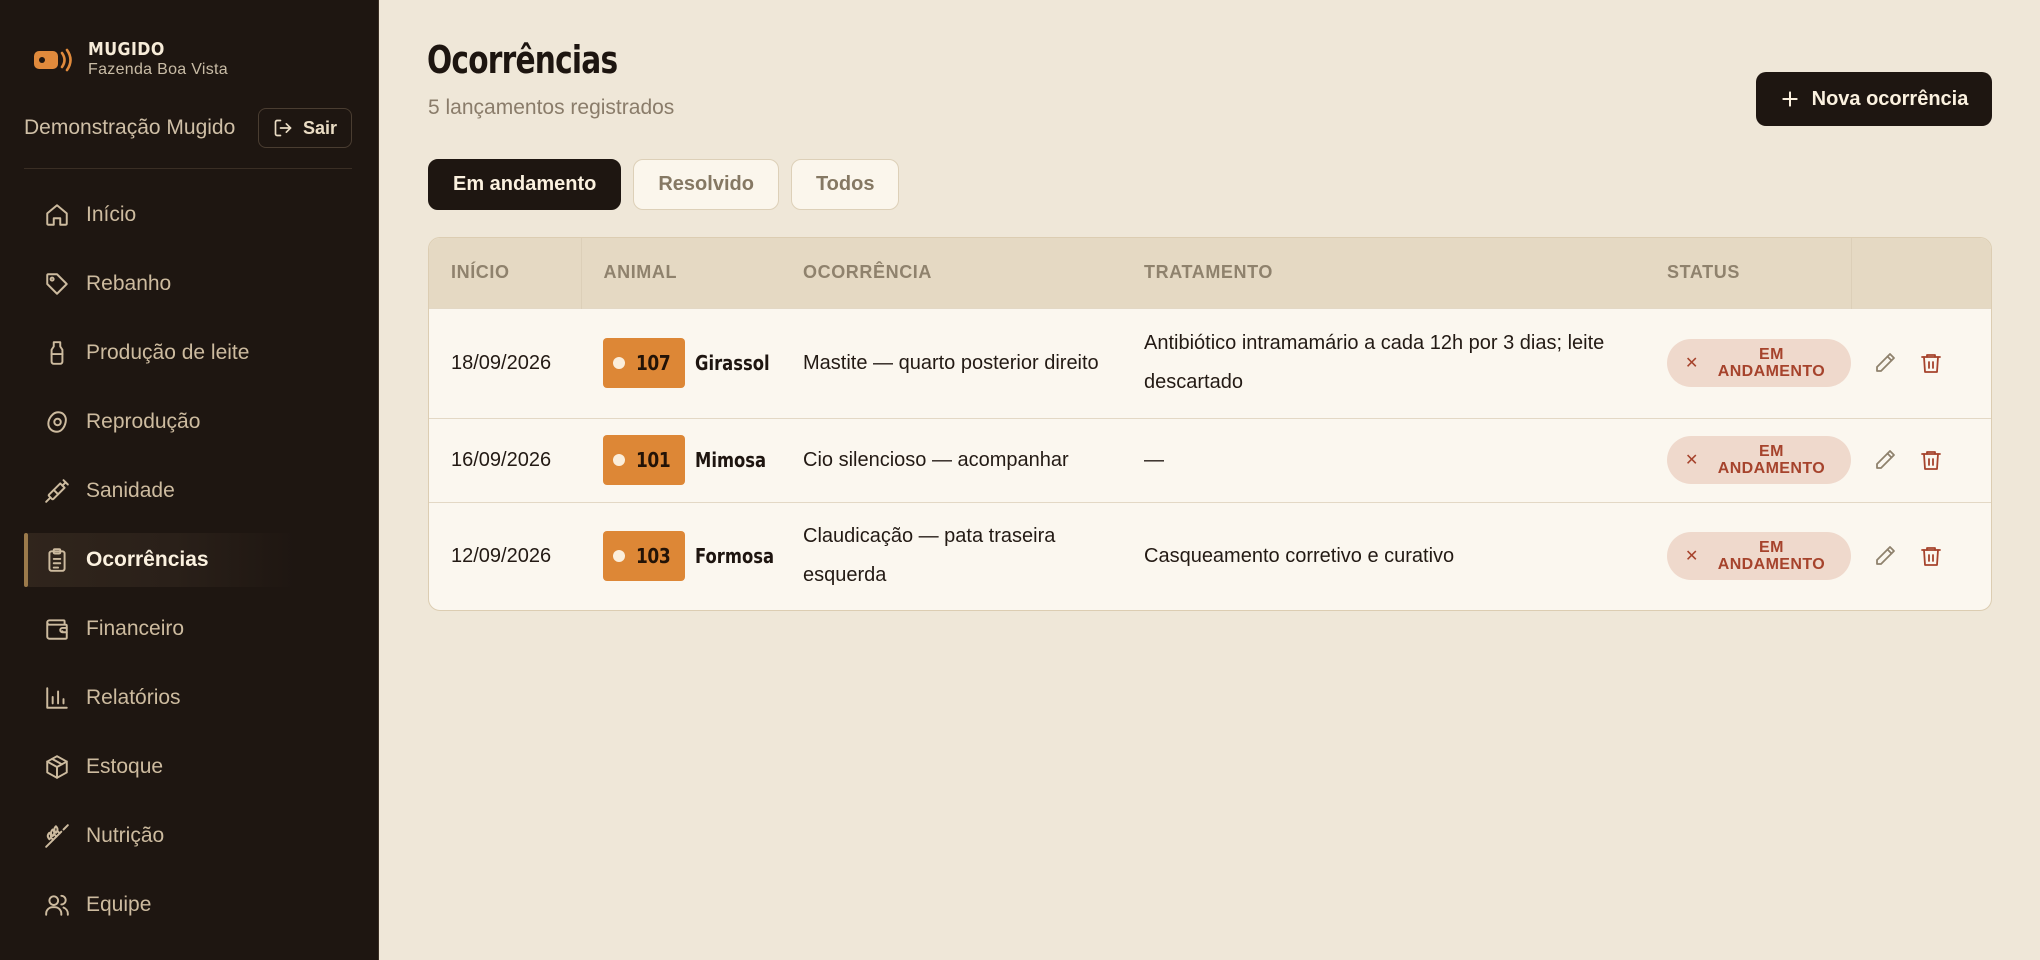  I want to click on filter-todos: Todos, so click(845, 184).